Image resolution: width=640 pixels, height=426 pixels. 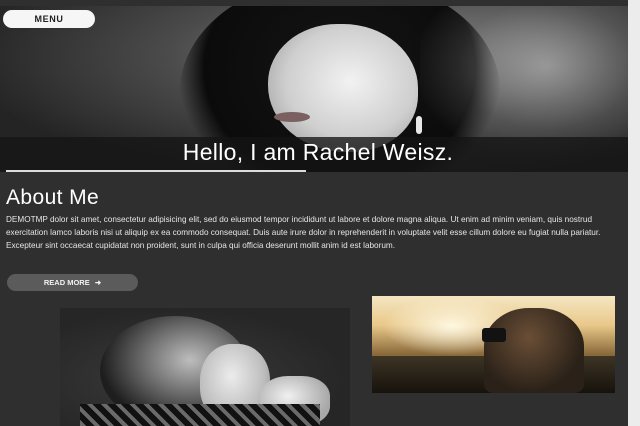 What do you see at coordinates (318, 152) in the screenshot?
I see `hero-title: Hello, I am Rachel Weisz.` at bounding box center [318, 152].